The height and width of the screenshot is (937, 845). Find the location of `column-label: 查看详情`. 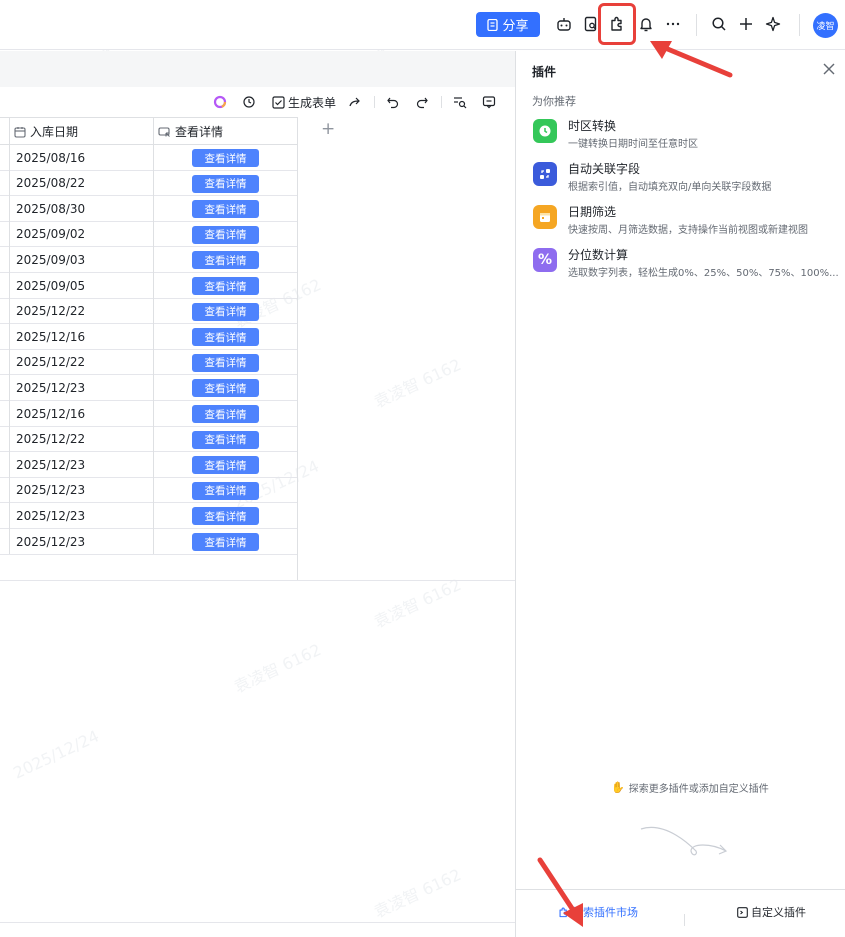

column-label: 查看详情 is located at coordinates (199, 132).